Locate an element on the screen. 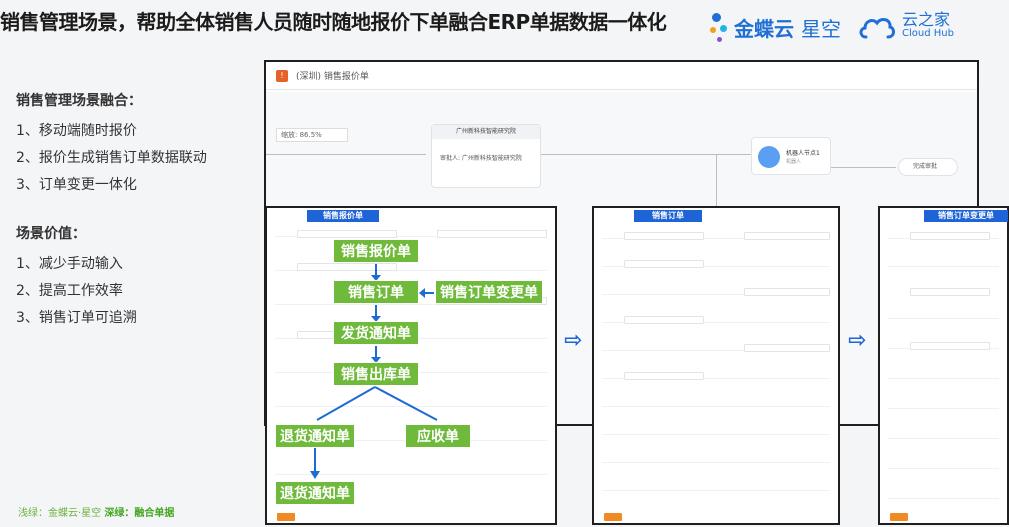  kingdee-logo: 金蝶云 星空 is located at coordinates (778, 27).